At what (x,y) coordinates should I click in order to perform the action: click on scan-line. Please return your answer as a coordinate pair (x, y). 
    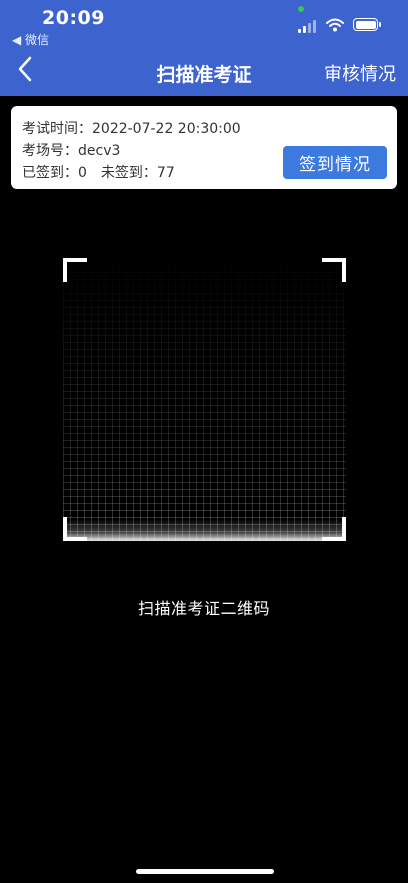
    Looking at the image, I should click on (204, 530).